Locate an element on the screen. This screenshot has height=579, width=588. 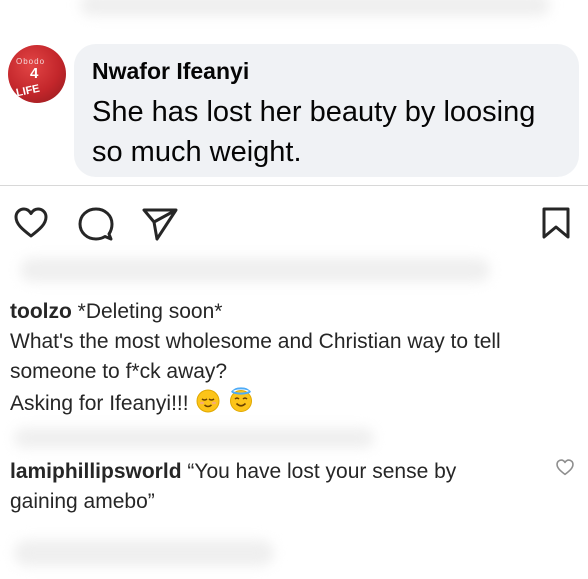
comment-text-line: someone to f*ck away? is located at coordinates (119, 371).